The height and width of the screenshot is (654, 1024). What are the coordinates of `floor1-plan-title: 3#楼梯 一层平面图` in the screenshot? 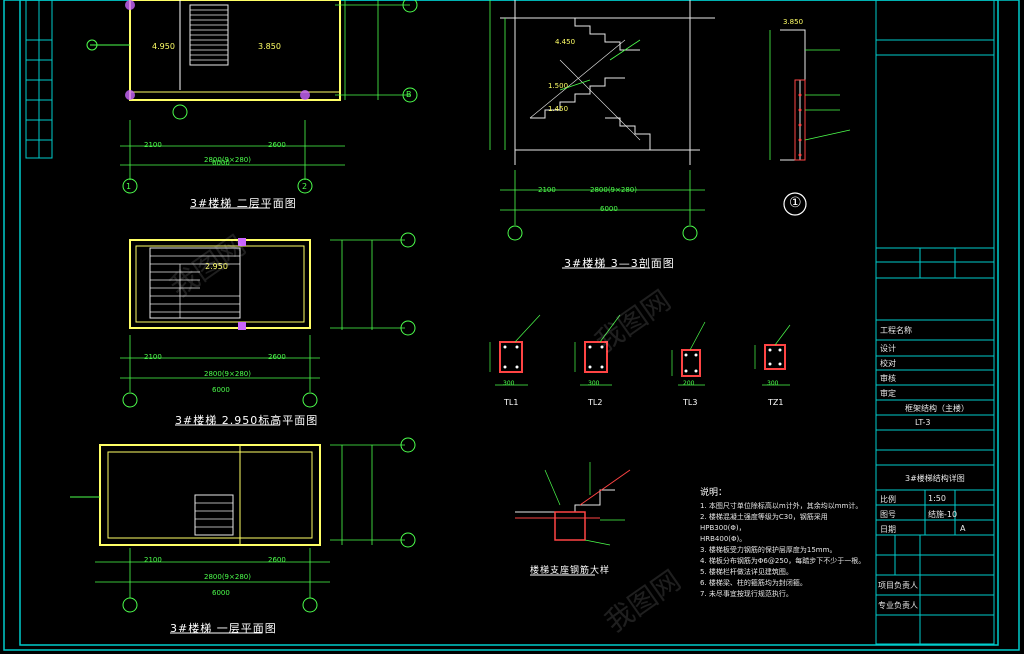 It's located at (223, 628).